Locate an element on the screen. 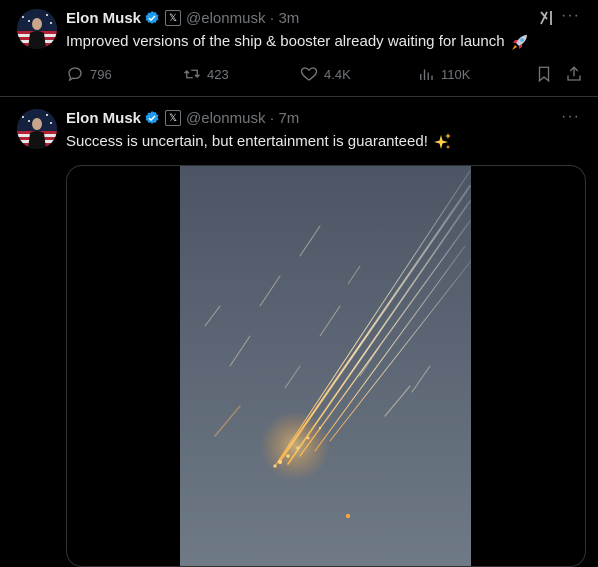  like-count: 4.4K is located at coordinates (337, 74).